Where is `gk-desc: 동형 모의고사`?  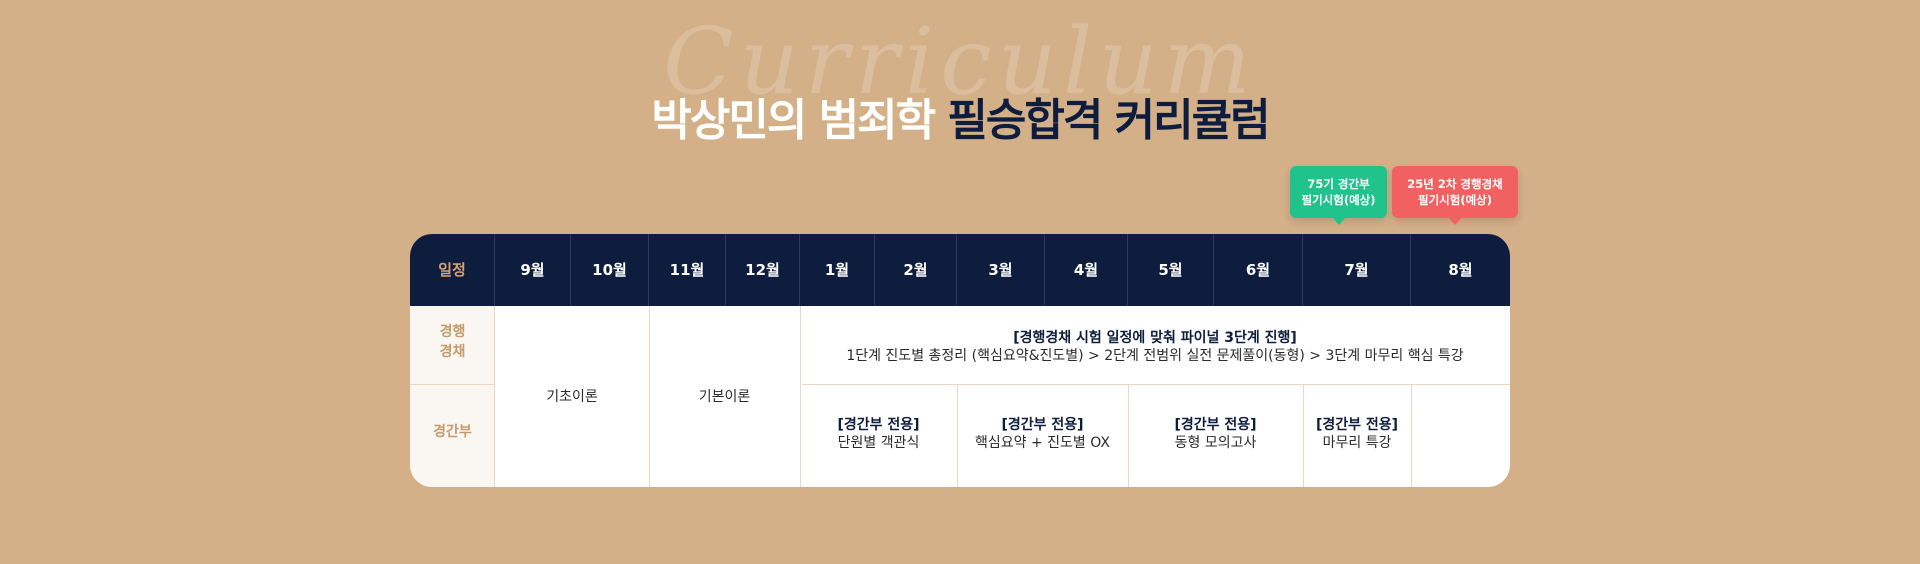 gk-desc: 동형 모의고사 is located at coordinates (1215, 443).